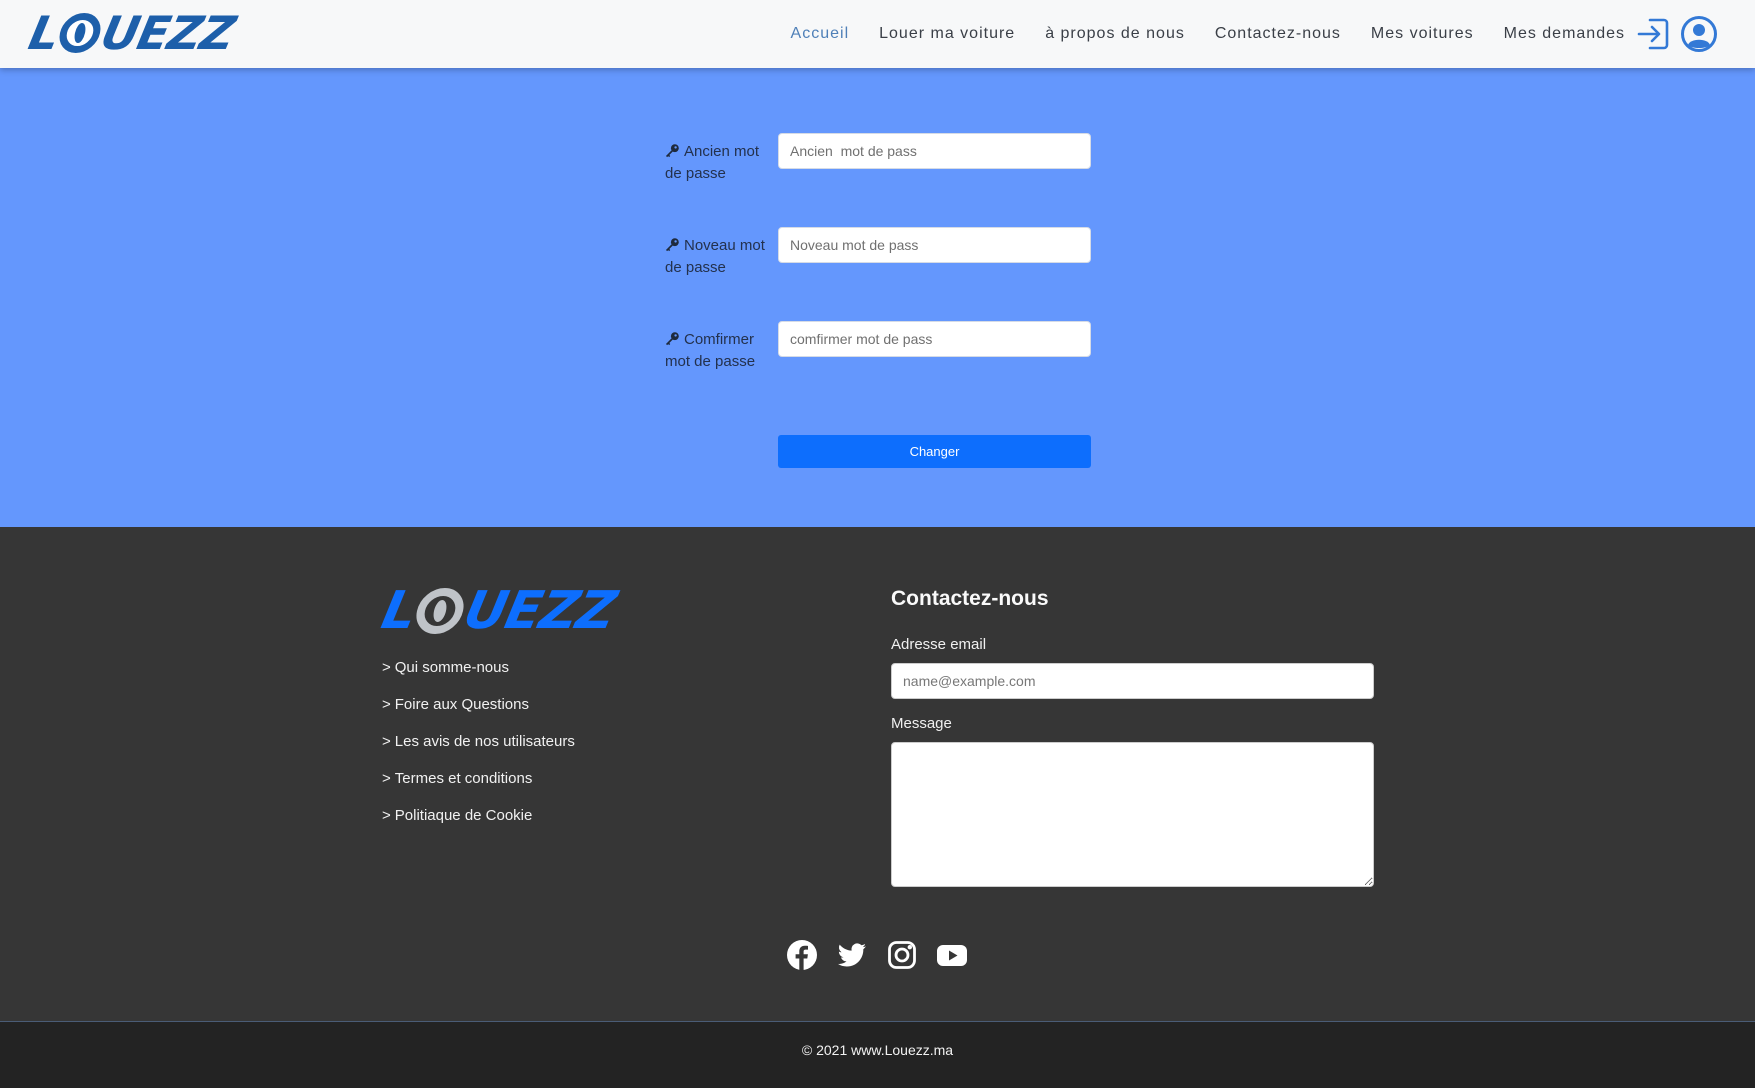 This screenshot has width=1755, height=1088. Describe the element at coordinates (478, 714) in the screenshot. I see `footer-link-faq: > Foire aux Questions` at that location.